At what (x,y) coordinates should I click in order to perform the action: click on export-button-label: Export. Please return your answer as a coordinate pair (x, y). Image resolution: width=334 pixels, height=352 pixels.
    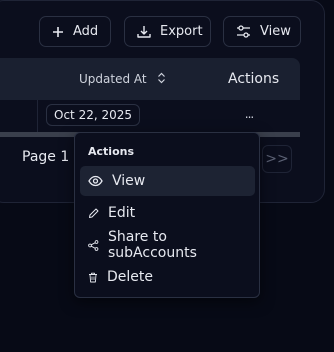
    Looking at the image, I should click on (181, 31).